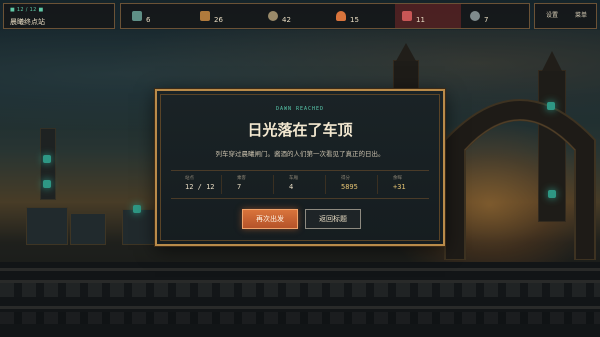 This screenshot has height=337, width=600. I want to click on stat-label: 得分, so click(345, 178).